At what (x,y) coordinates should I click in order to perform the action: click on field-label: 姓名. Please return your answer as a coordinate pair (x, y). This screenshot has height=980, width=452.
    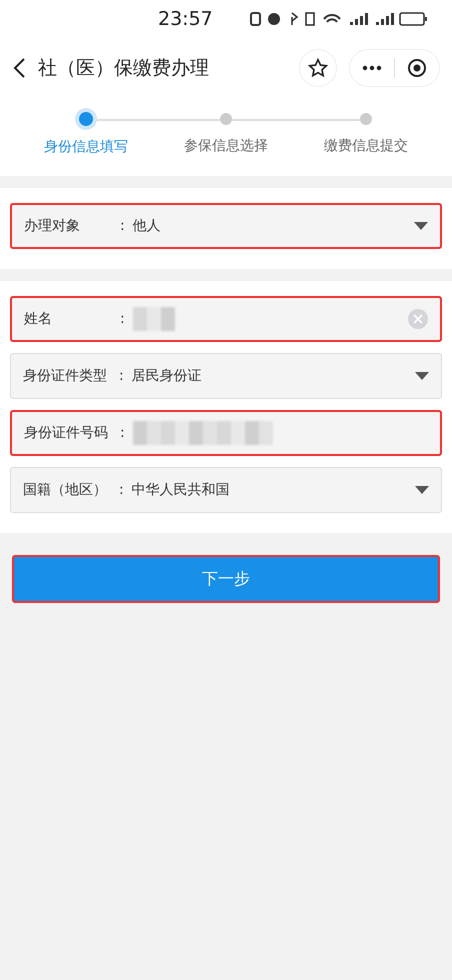
    Looking at the image, I should click on (38, 319).